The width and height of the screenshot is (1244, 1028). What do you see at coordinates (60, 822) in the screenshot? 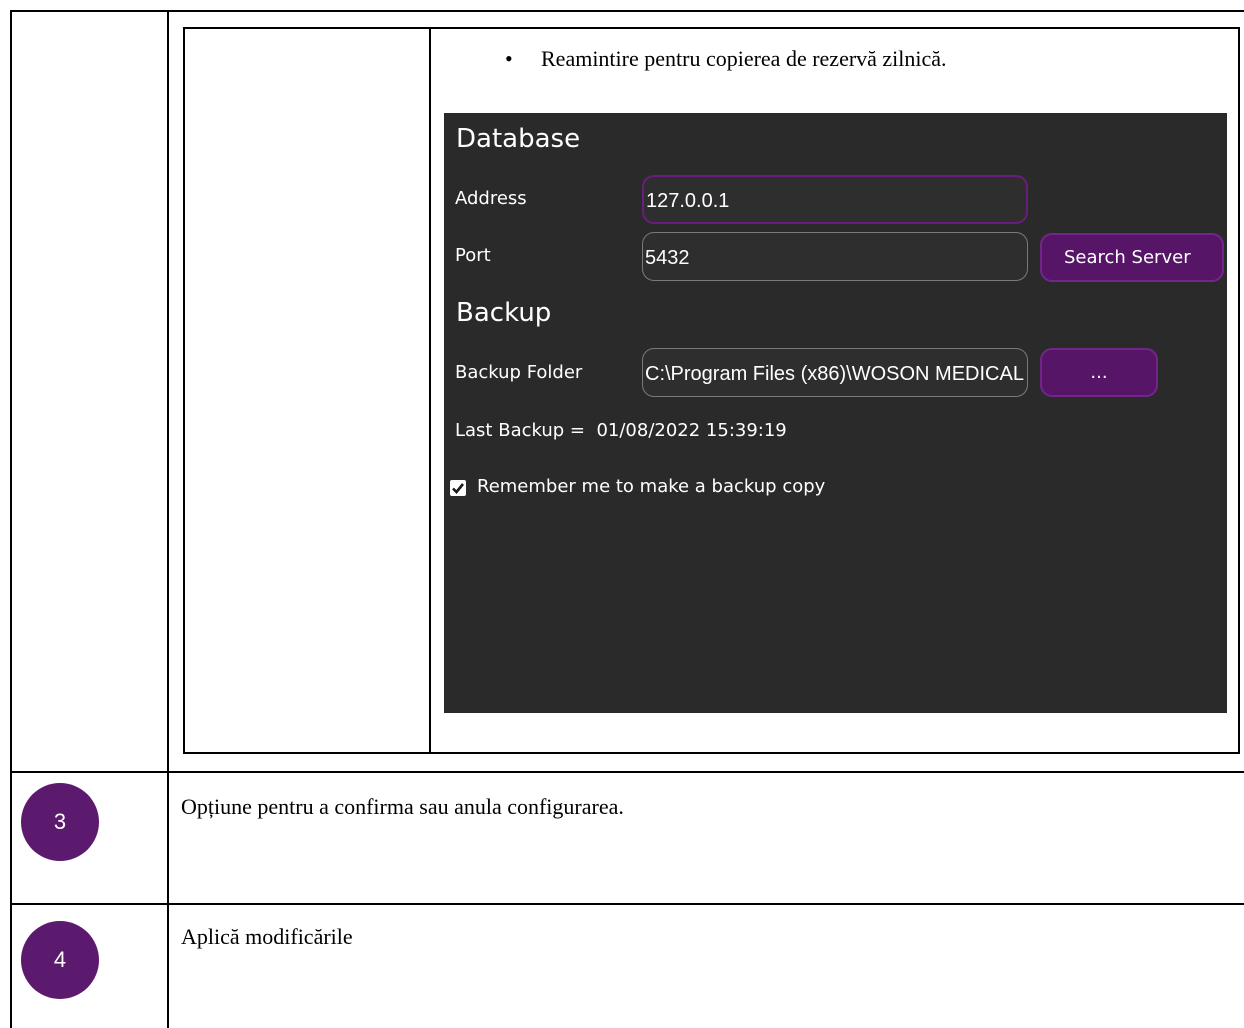
I see `step-3-badge: 3` at bounding box center [60, 822].